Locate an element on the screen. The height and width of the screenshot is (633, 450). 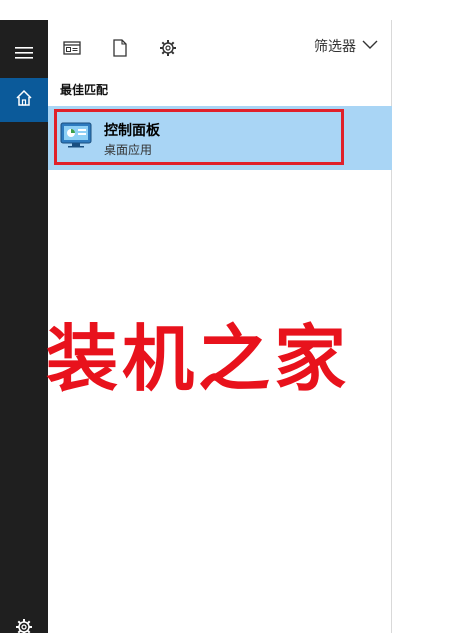
filter-label: 筛选器 is located at coordinates (335, 47).